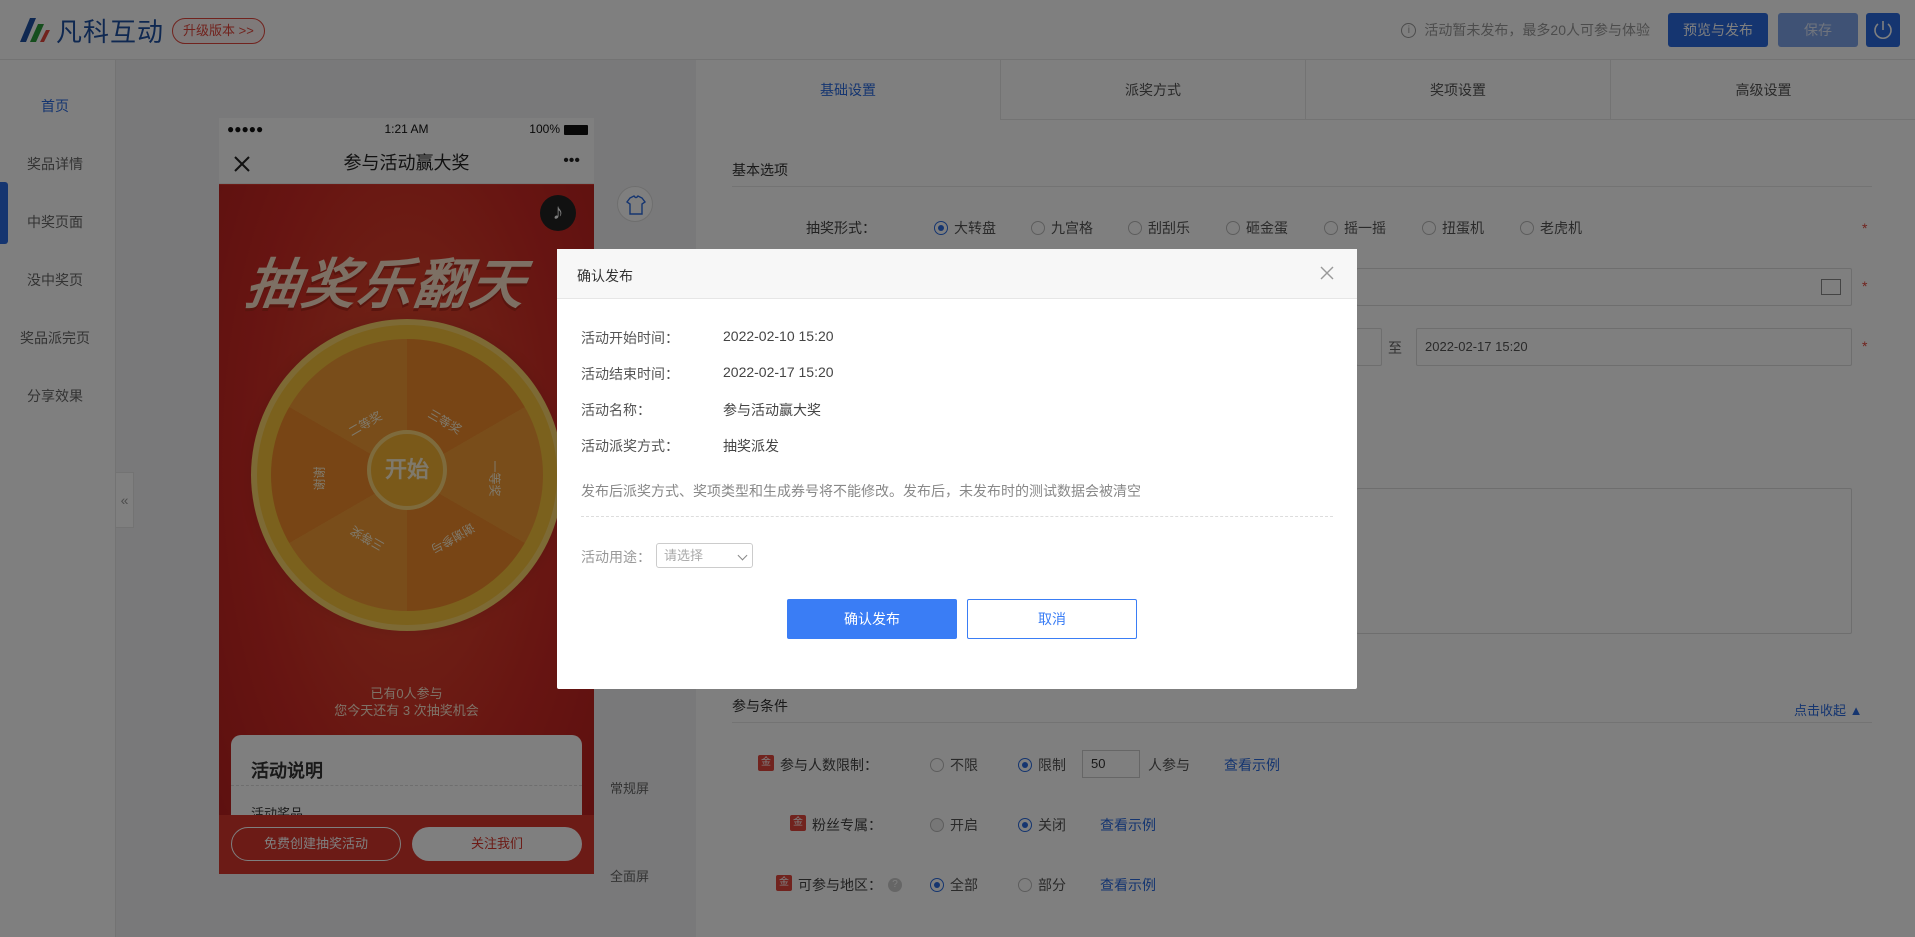 The image size is (1915, 937). Describe the element at coordinates (957, 274) in the screenshot. I see `dialog-header: 确认发布` at that location.